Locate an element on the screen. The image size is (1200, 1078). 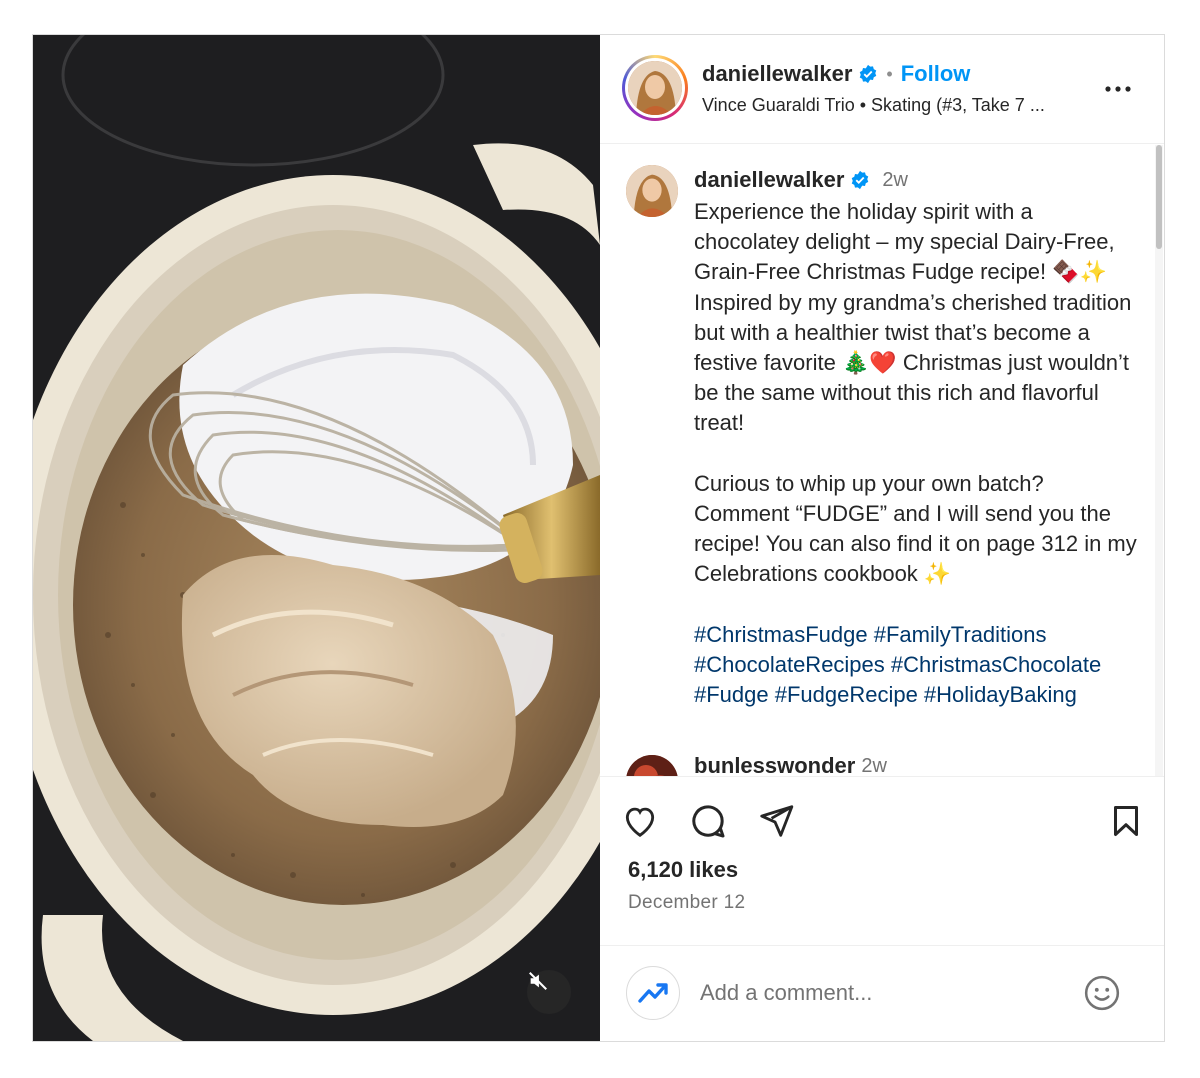
comment-input is located at coordinates (880, 993).